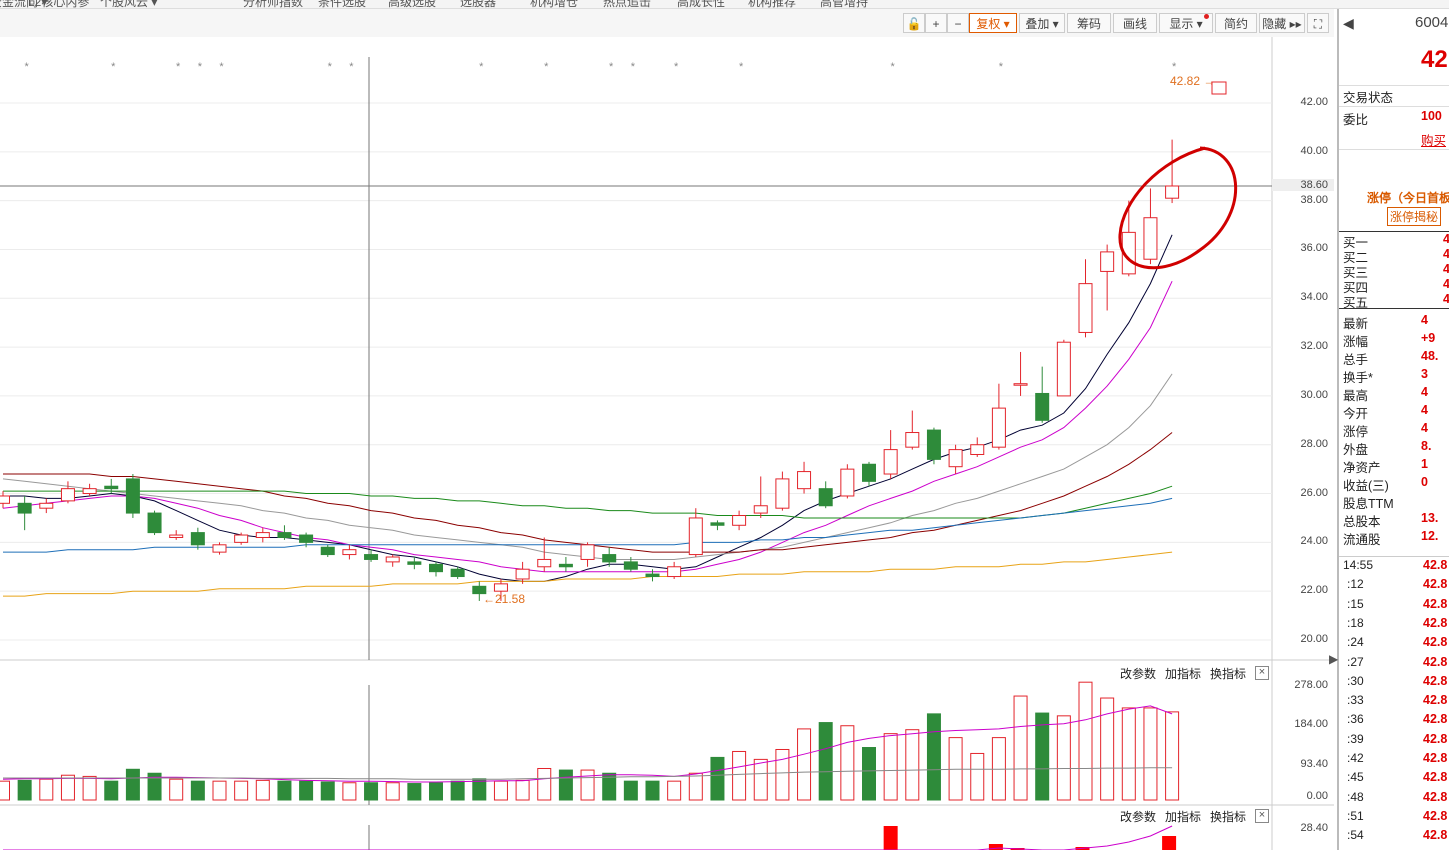 Image resolution: width=1449 pixels, height=850 pixels. Describe the element at coordinates (936, 23) in the screenshot. I see `zoom-in-icon: +` at that location.